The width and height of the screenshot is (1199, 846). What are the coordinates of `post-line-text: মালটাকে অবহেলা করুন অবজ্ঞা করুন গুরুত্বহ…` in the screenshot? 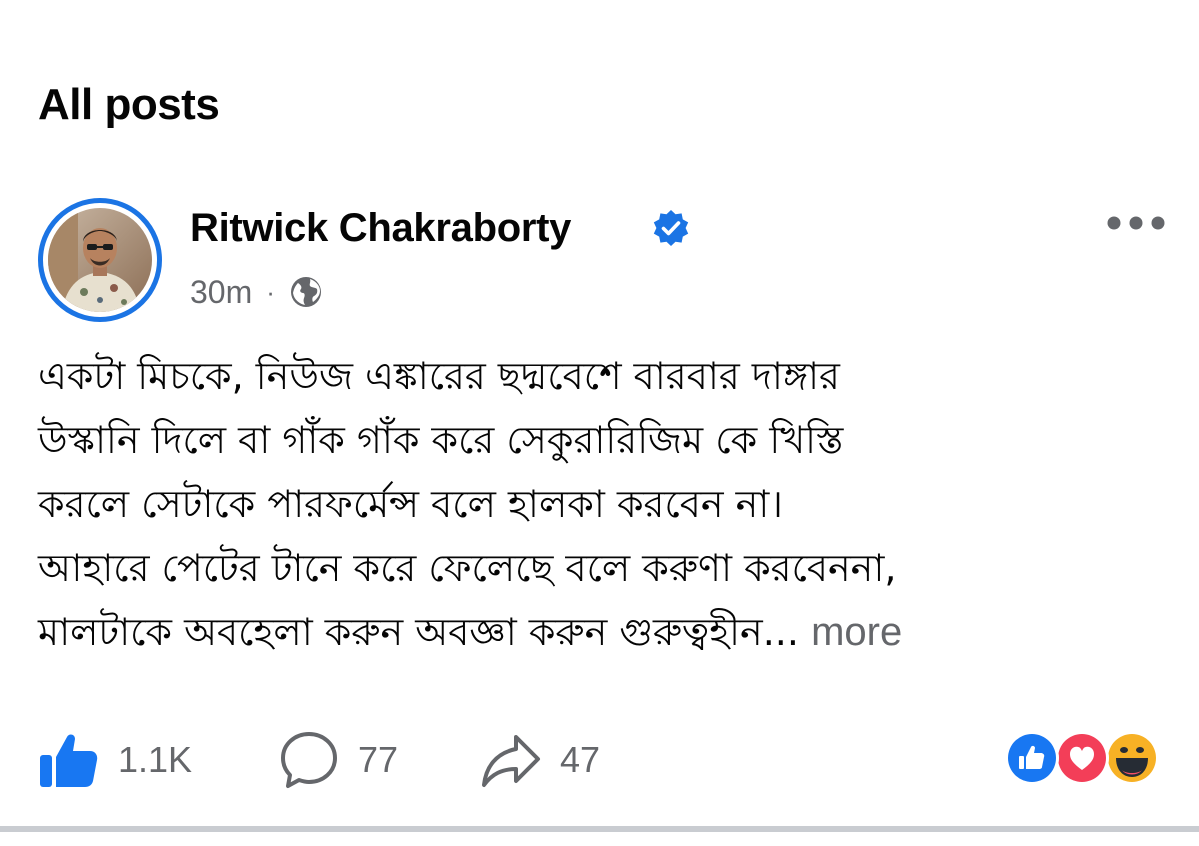 It's located at (418, 632).